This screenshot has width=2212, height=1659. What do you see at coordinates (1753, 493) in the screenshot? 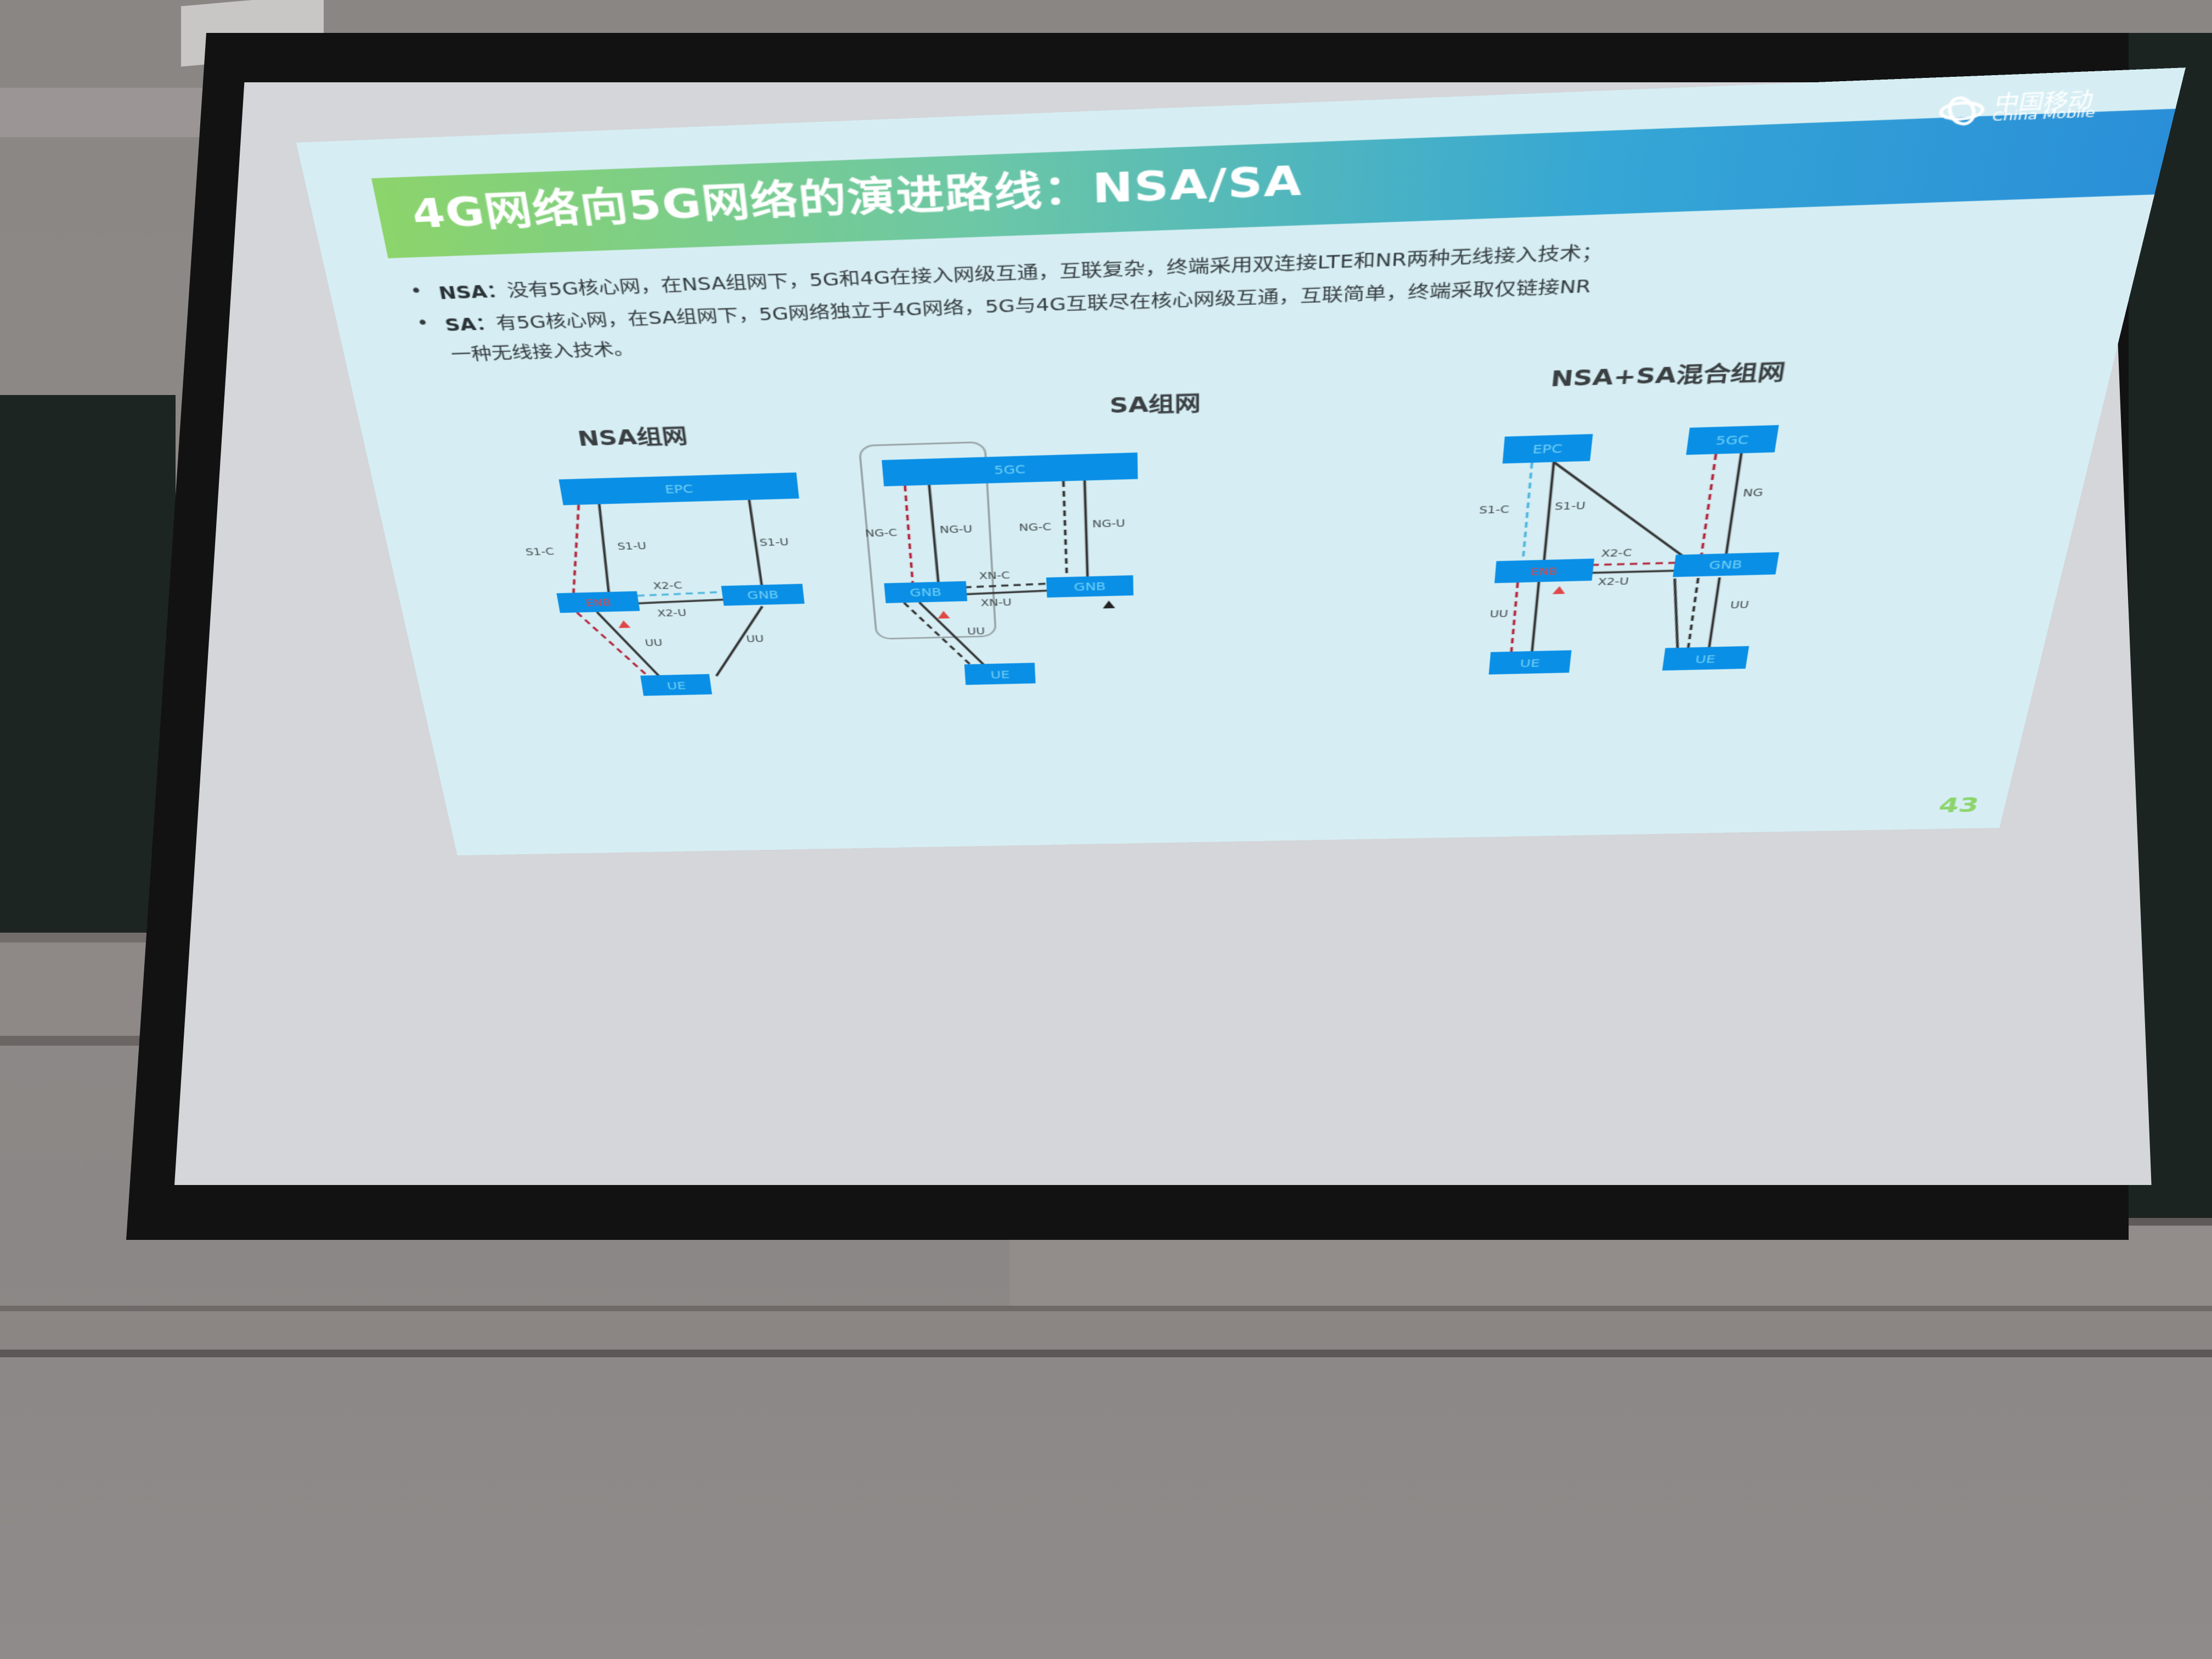
I see `mixed-ng-label: NG` at bounding box center [1753, 493].